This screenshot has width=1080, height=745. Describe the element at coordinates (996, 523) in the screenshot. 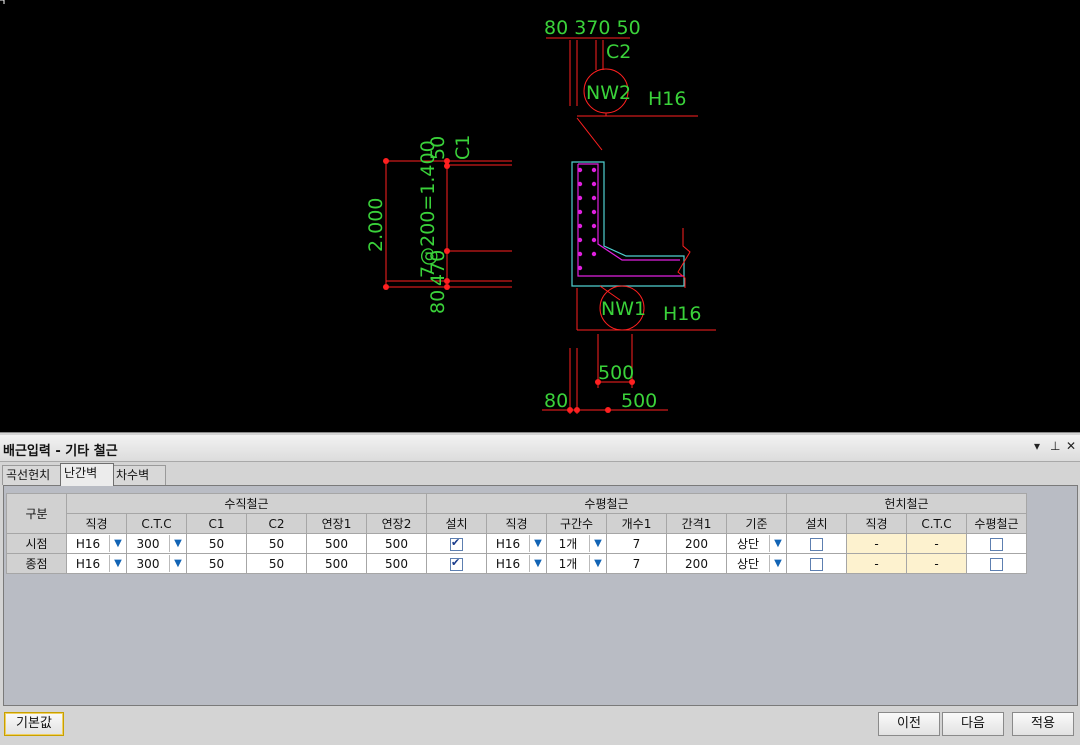

I see `col-header: 수평철근` at that location.